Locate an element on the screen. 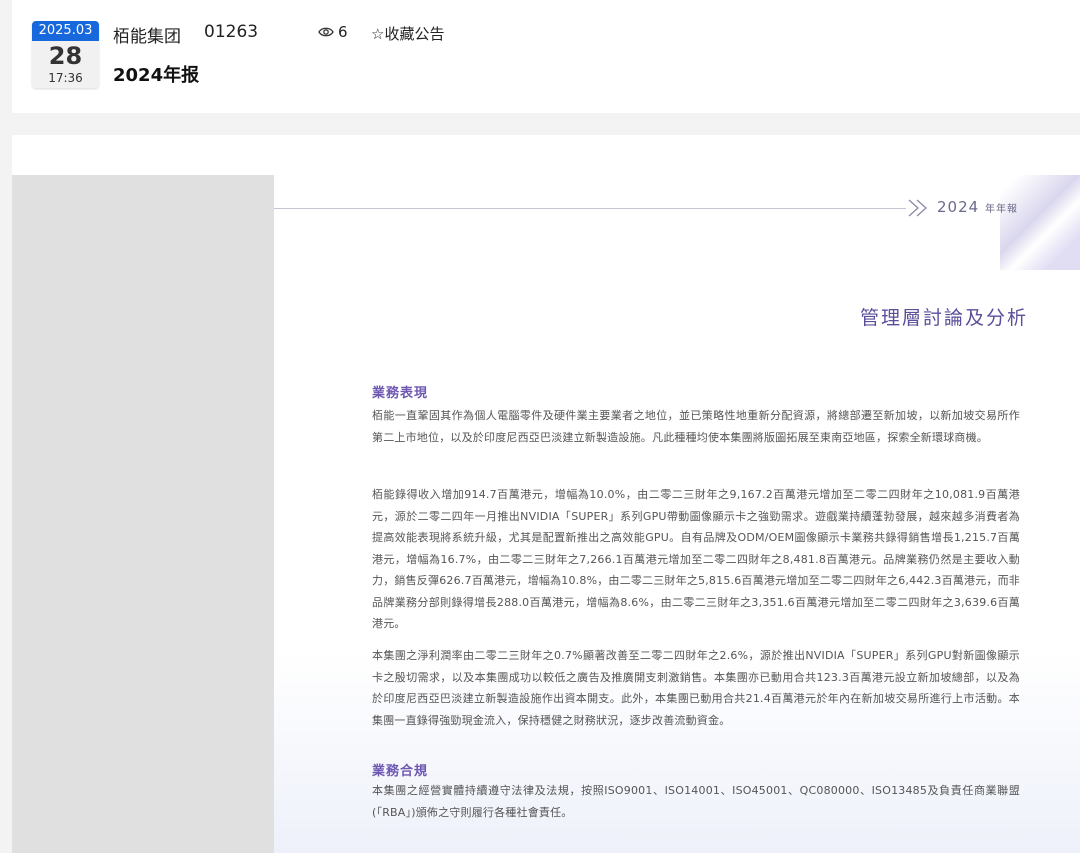  view-count: 6 is located at coordinates (333, 32).